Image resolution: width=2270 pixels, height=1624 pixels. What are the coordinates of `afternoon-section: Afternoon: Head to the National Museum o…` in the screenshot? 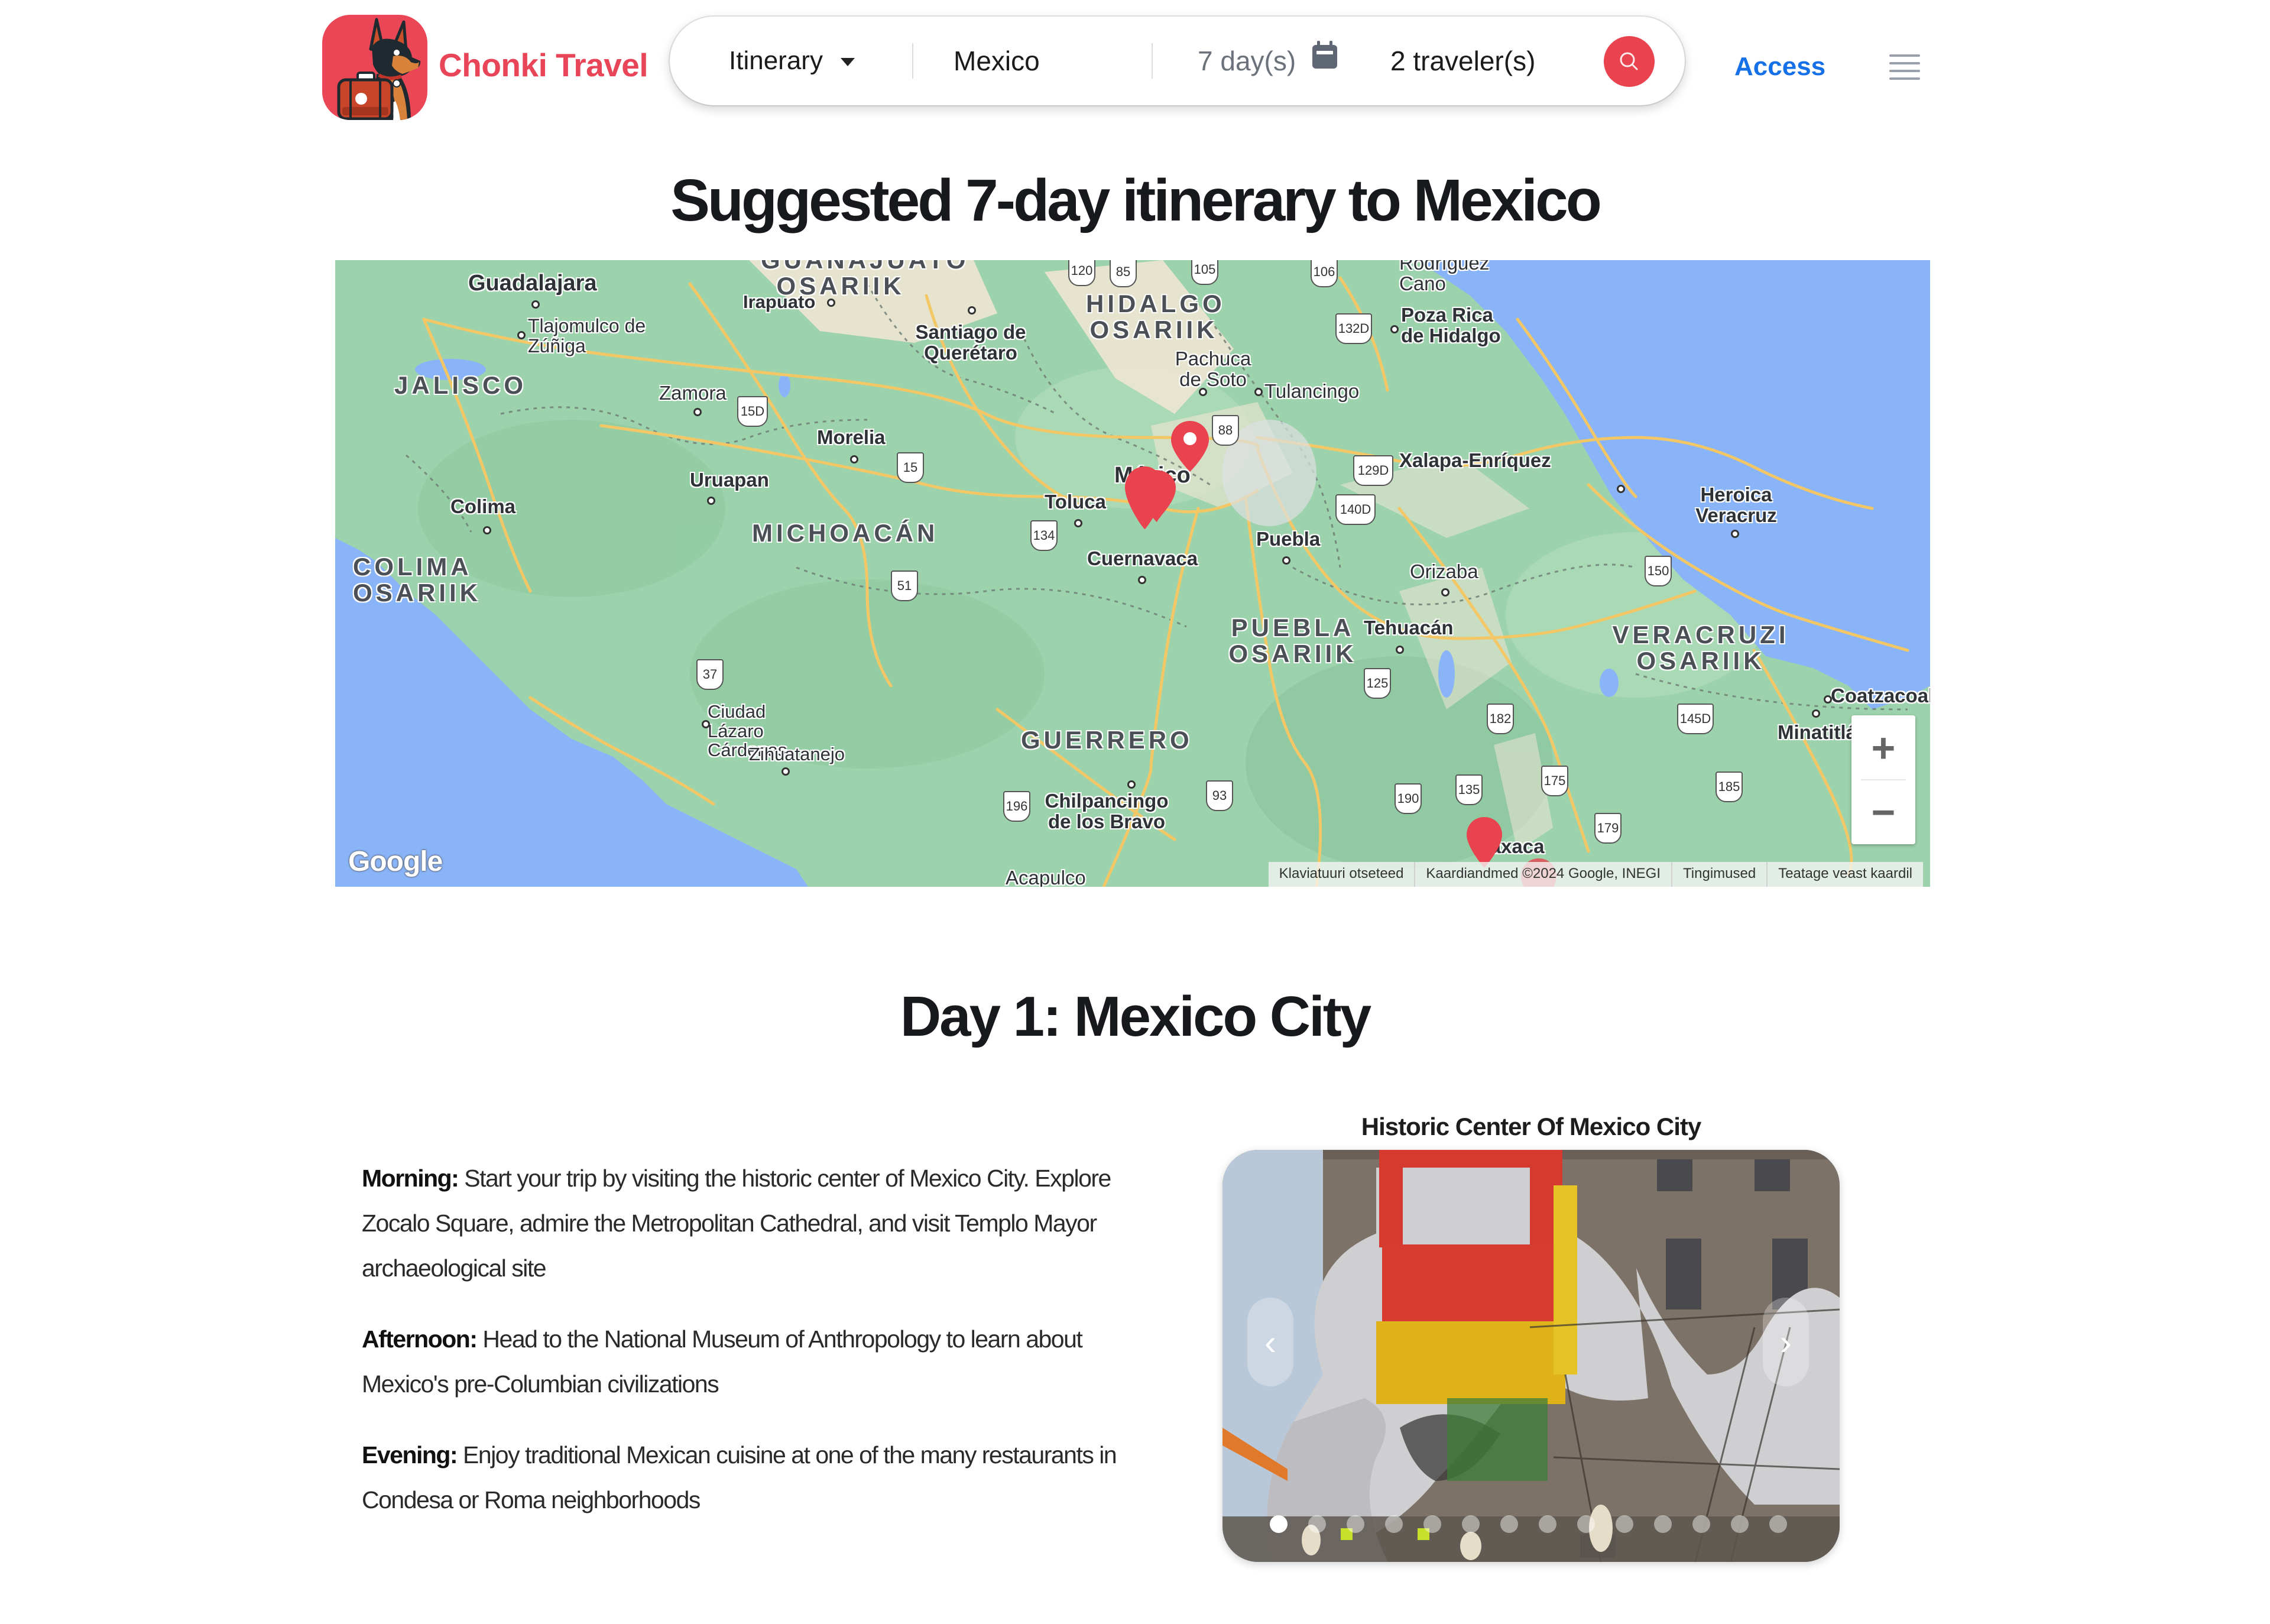 It's located at (746, 1361).